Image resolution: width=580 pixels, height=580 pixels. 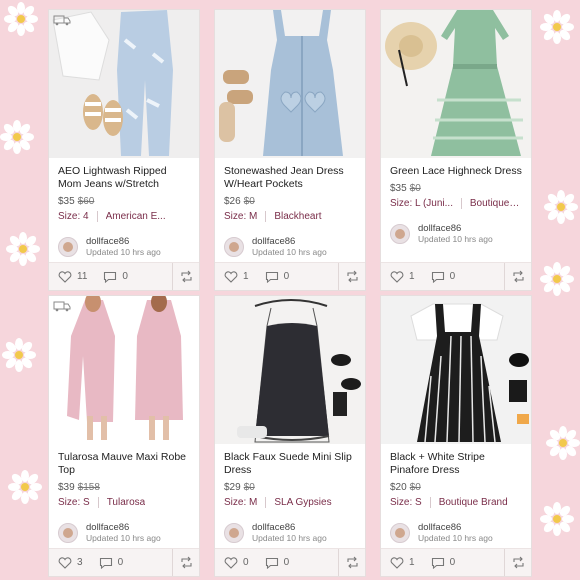 I want to click on listing-title: Stonewashed Jean Dress W/Heart Pockets, so click(x=290, y=178).